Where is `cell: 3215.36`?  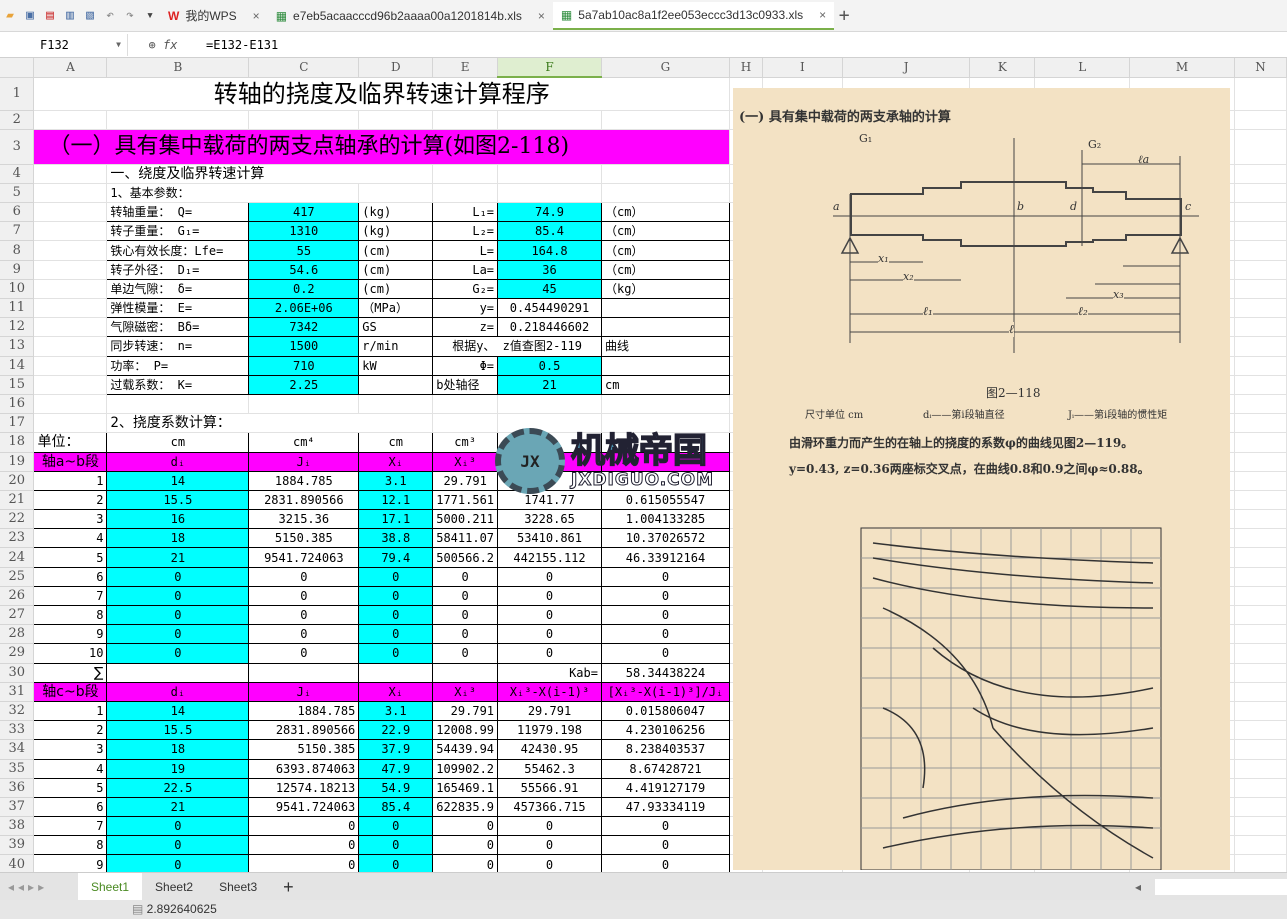
cell: 3215.36 is located at coordinates (304, 519).